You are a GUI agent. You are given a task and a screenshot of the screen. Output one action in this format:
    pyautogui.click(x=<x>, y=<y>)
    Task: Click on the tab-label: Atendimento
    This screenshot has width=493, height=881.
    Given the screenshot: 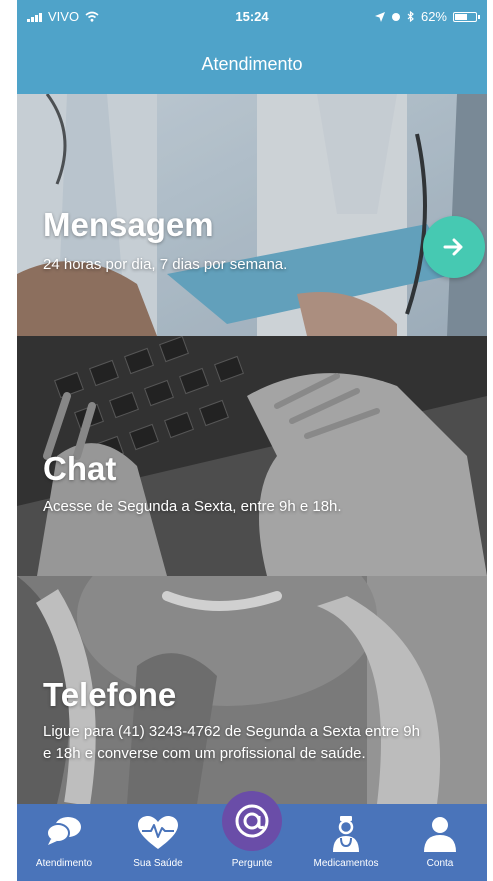 What is the action you would take?
    pyautogui.click(x=64, y=863)
    